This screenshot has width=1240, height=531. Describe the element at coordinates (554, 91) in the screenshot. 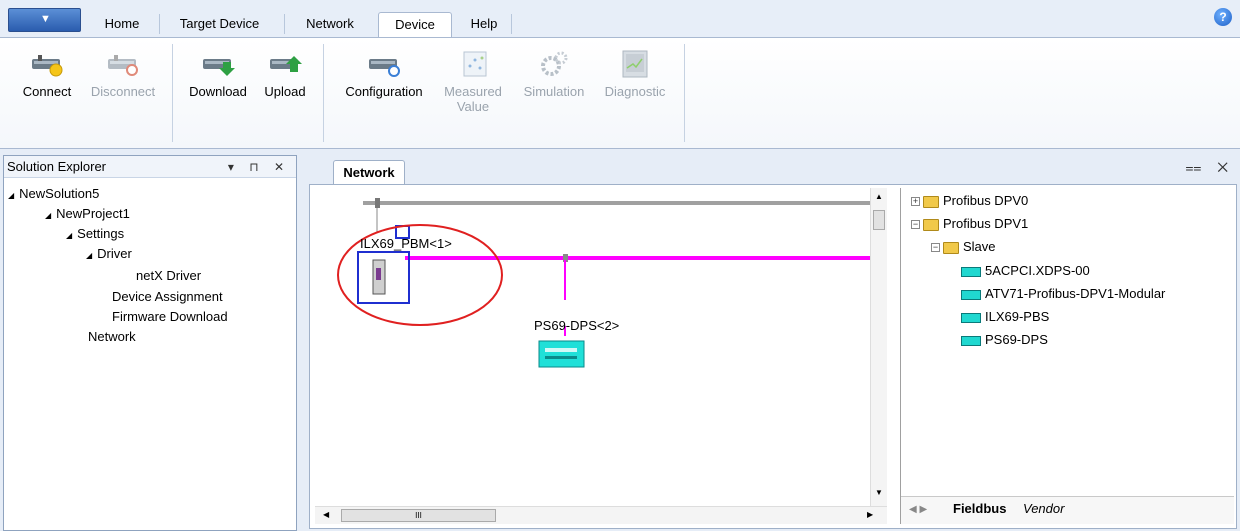

I see `simulation-label: Simulation` at that location.